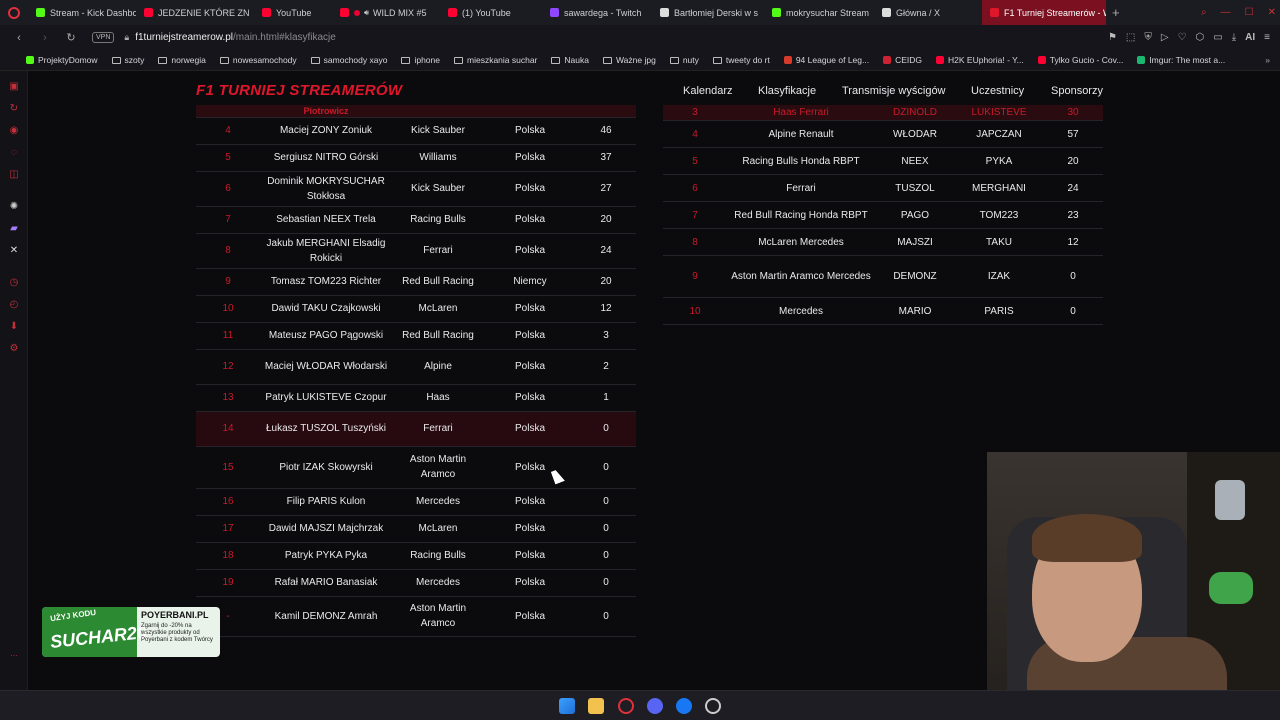 Image resolution: width=1280 pixels, height=720 pixels. What do you see at coordinates (1217, 37) in the screenshot?
I see `wallet-icon: ▭` at bounding box center [1217, 37].